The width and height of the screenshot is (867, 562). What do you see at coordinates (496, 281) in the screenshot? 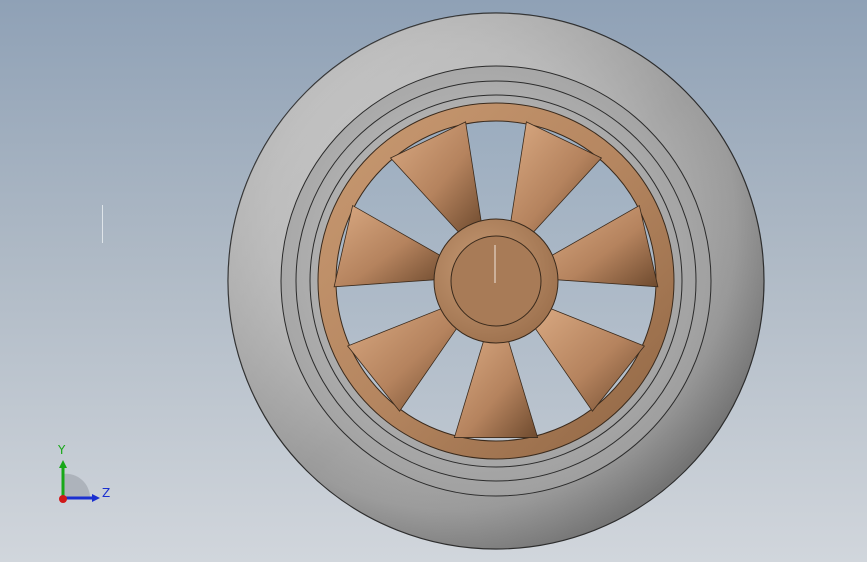
I see `hub` at bounding box center [496, 281].